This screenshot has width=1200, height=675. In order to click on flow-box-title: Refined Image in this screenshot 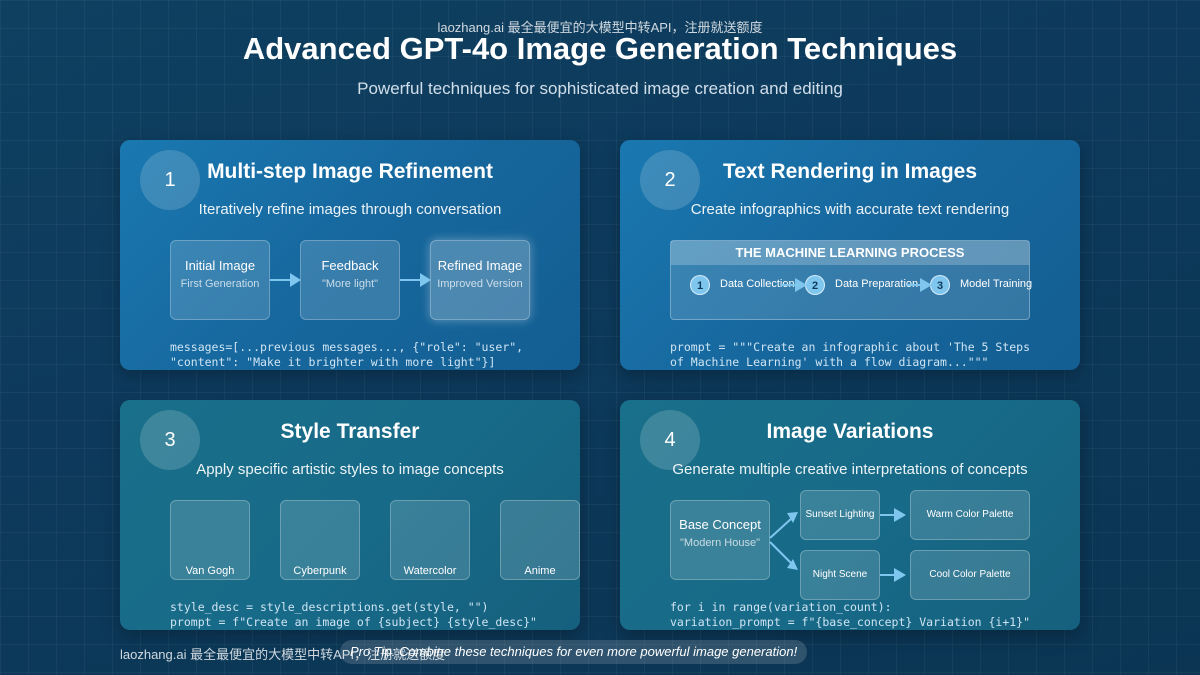, I will do `click(480, 265)`.